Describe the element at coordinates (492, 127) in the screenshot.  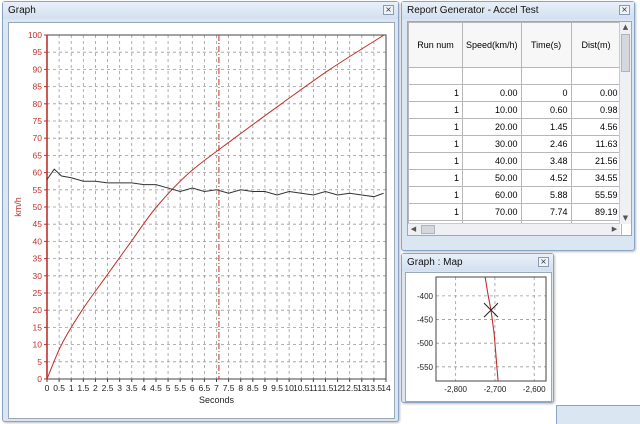
I see `table-cell: 20.00` at that location.